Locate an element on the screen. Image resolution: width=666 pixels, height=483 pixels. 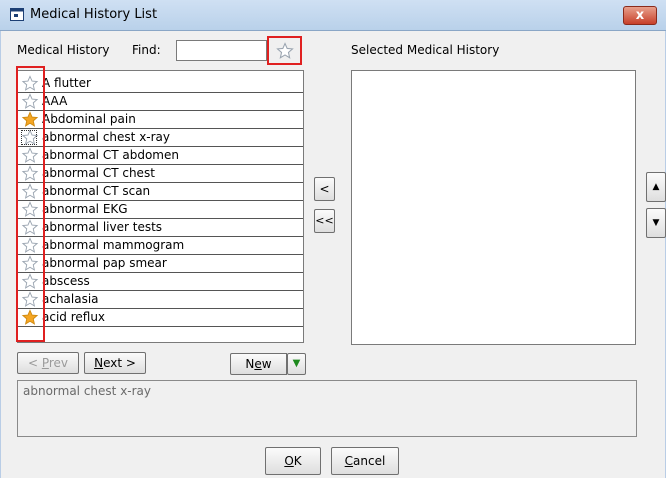
close-button: x is located at coordinates (640, 15).